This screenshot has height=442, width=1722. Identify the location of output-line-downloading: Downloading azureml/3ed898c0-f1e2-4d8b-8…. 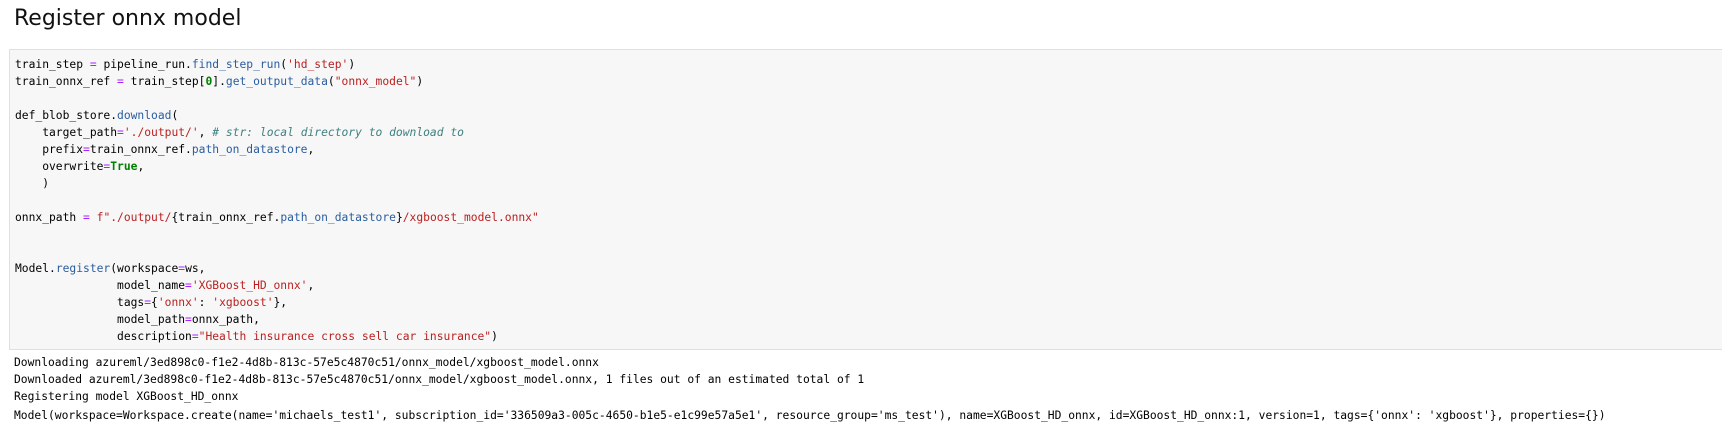
(306, 362).